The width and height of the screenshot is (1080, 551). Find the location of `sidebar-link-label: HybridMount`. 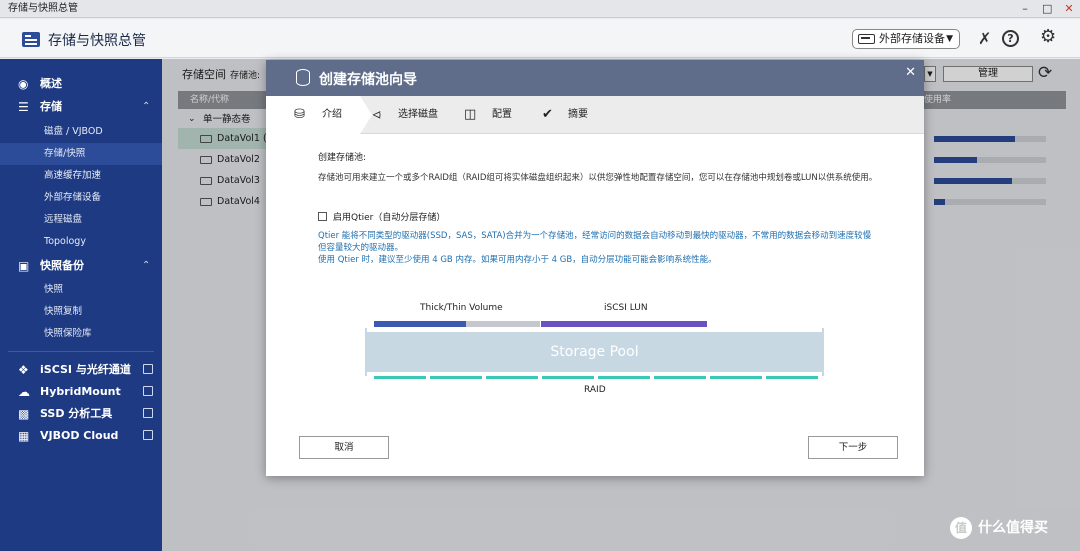

sidebar-link-label: HybridMount is located at coordinates (80, 391).